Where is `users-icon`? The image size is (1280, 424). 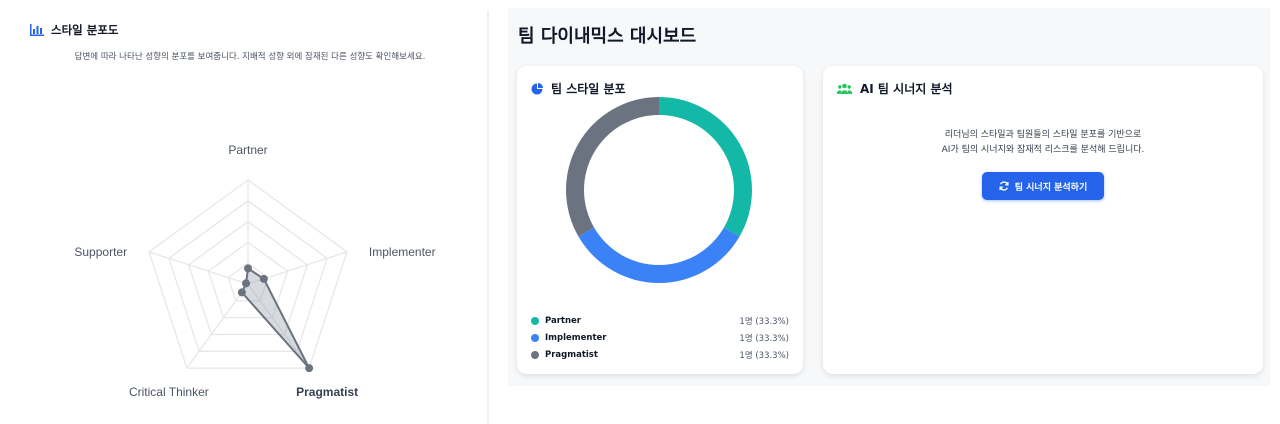 users-icon is located at coordinates (844, 88).